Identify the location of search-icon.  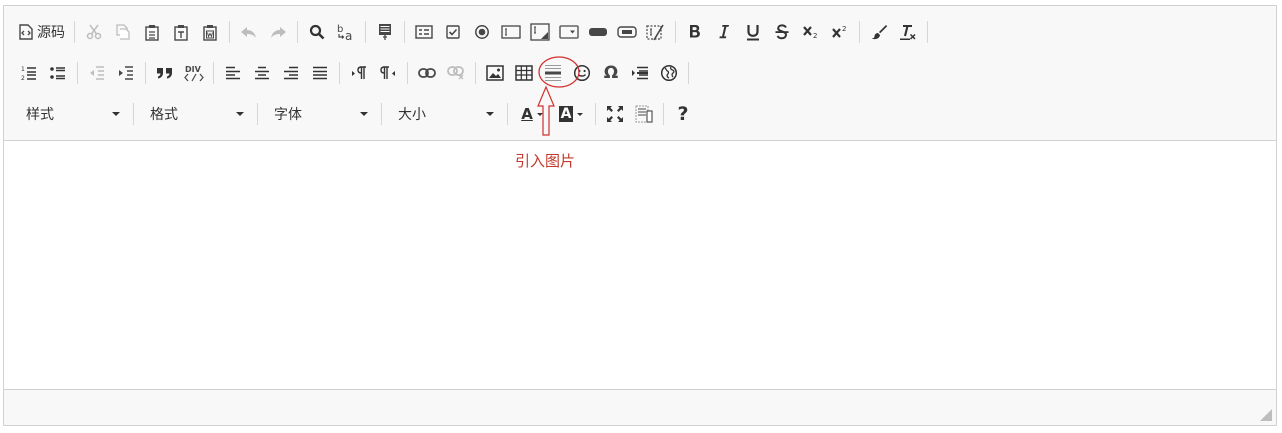
(317, 32).